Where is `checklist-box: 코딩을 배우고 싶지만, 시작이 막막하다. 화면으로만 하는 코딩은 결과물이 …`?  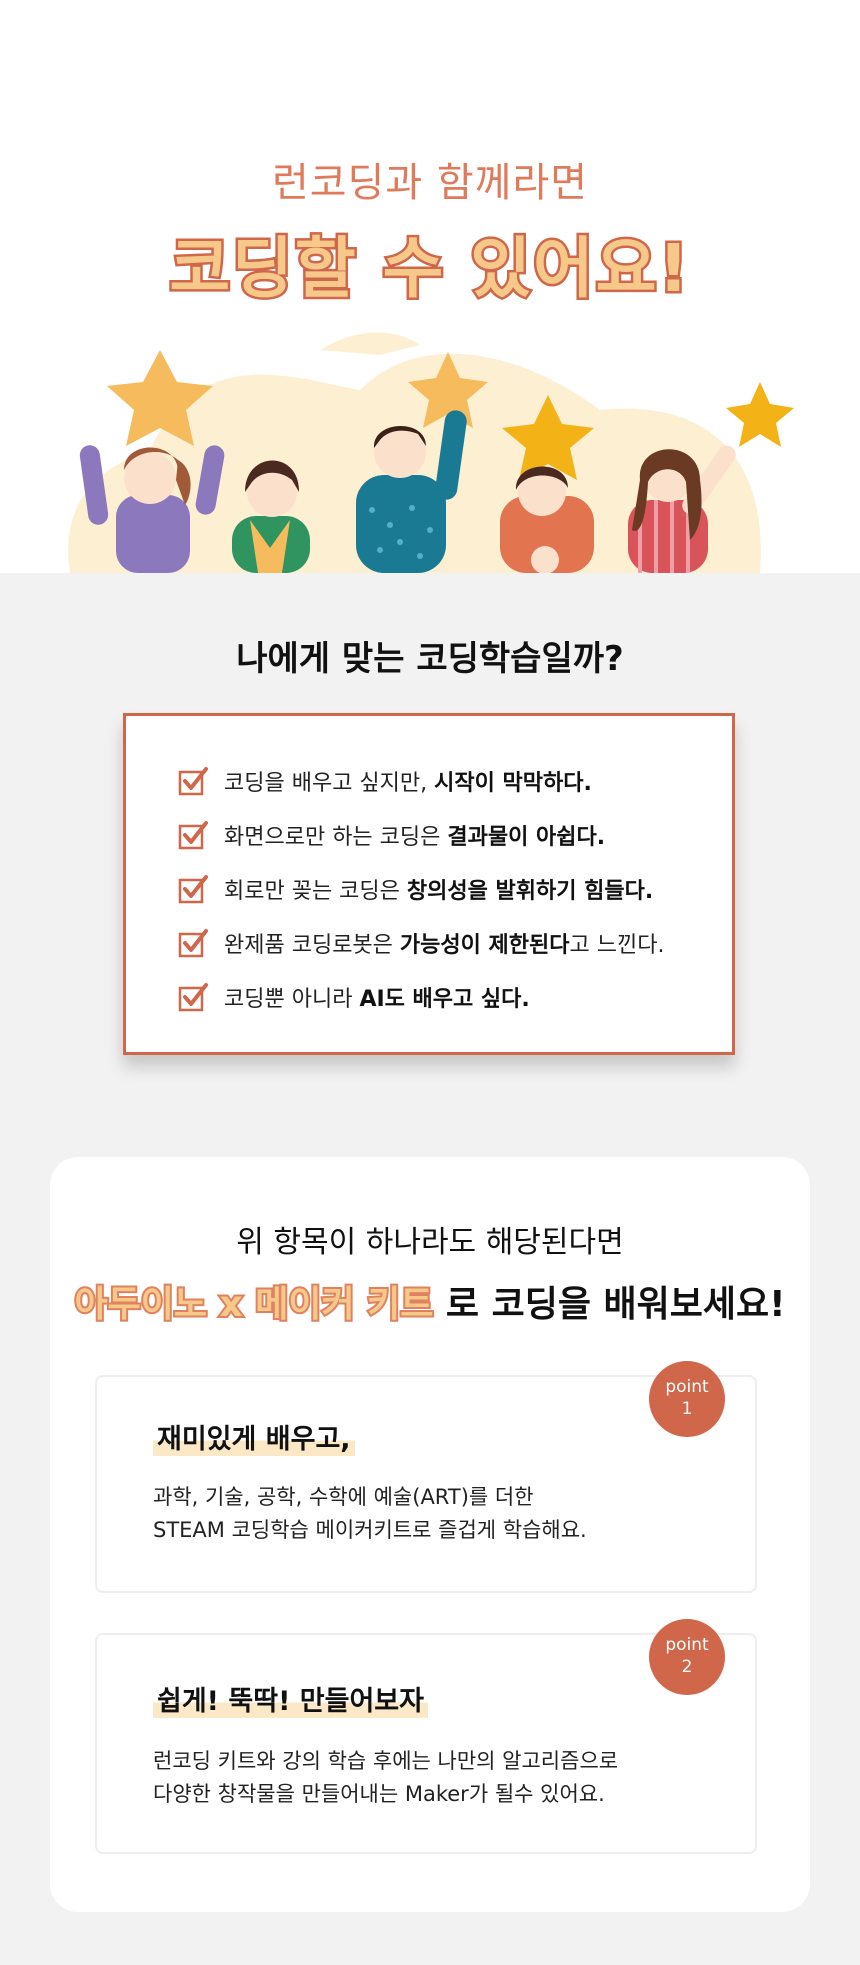
checklist-box: 코딩을 배우고 싶지만, 시작이 막막하다. 화면으로만 하는 코딩은 결과물이 … is located at coordinates (429, 884).